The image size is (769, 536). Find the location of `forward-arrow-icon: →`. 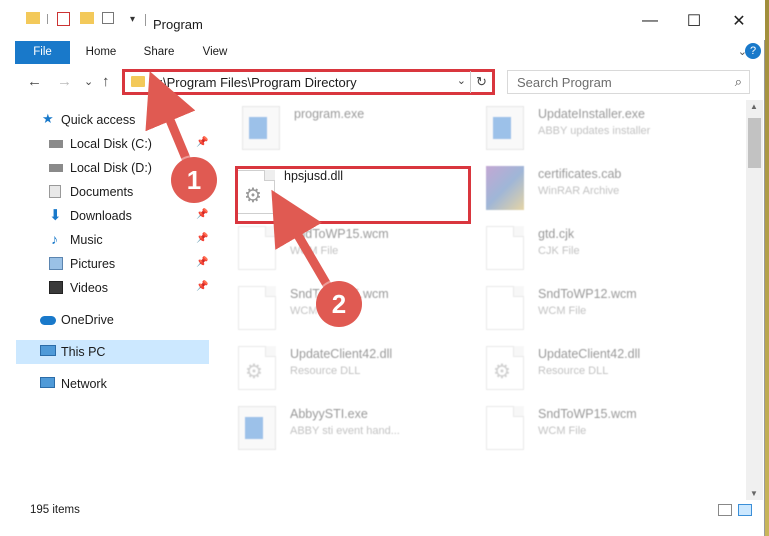

forward-arrow-icon: → is located at coordinates (64, 81).